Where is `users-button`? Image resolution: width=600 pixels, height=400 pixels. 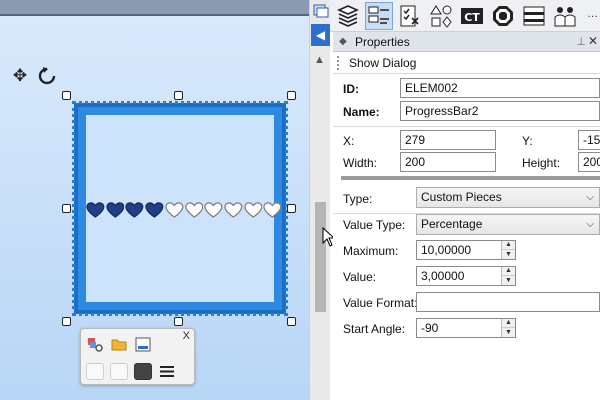 users-button is located at coordinates (565, 16).